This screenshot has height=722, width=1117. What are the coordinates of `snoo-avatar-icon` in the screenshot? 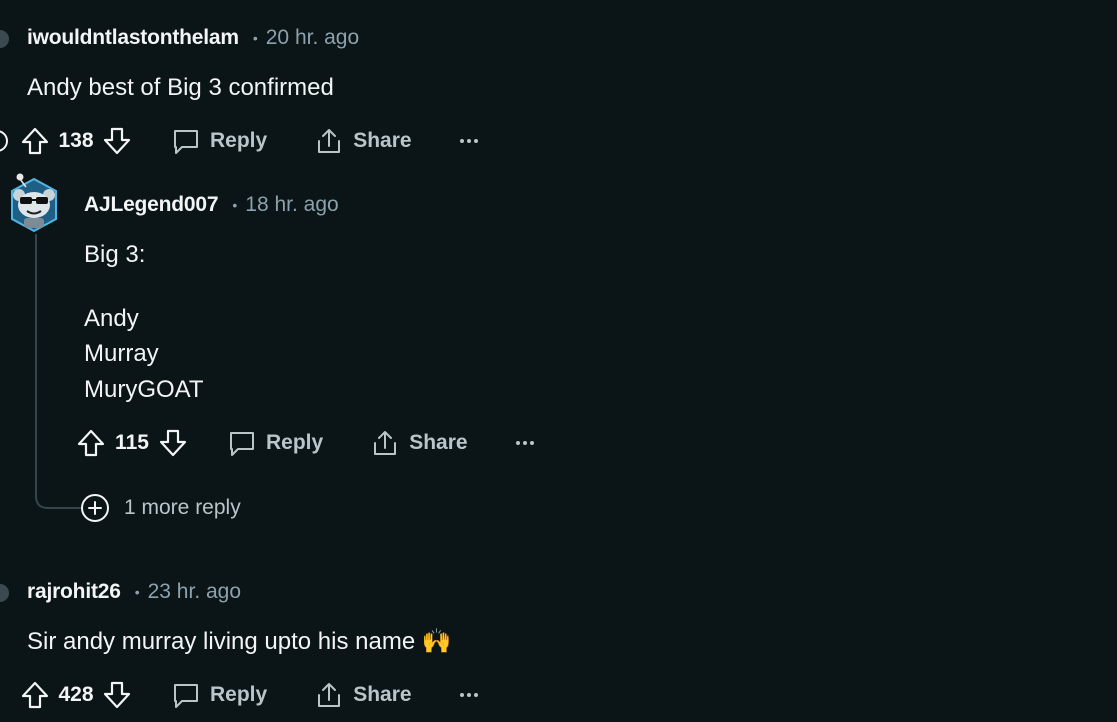 It's located at (34, 203).